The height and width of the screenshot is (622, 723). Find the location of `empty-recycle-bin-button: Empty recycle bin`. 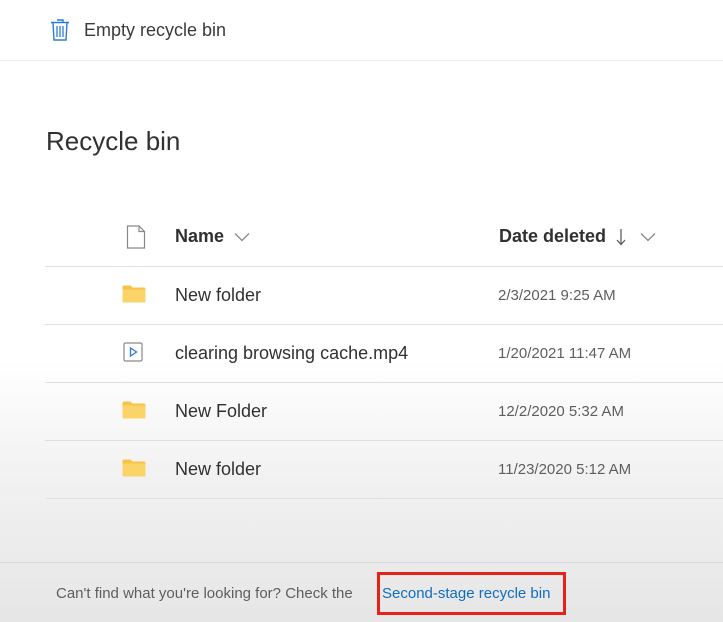

empty-recycle-bin-button: Empty recycle bin is located at coordinates (138, 30).